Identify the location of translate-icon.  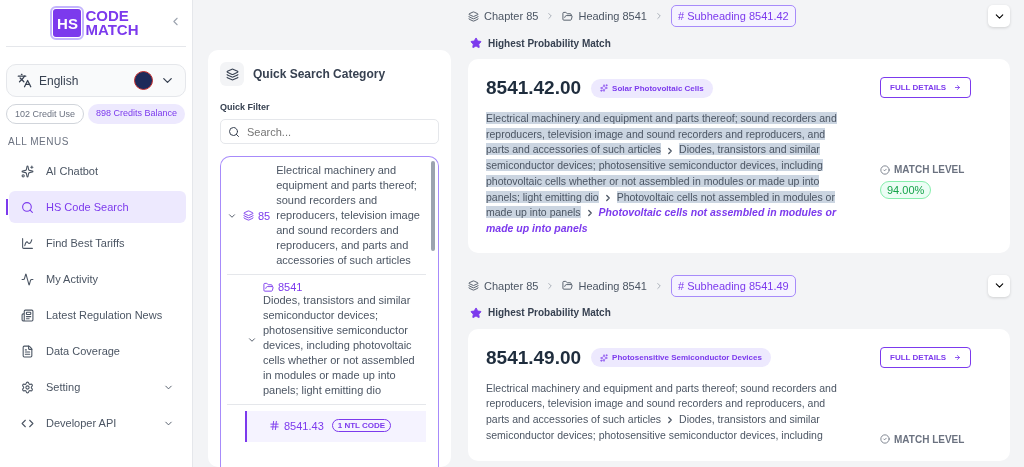
(24, 80).